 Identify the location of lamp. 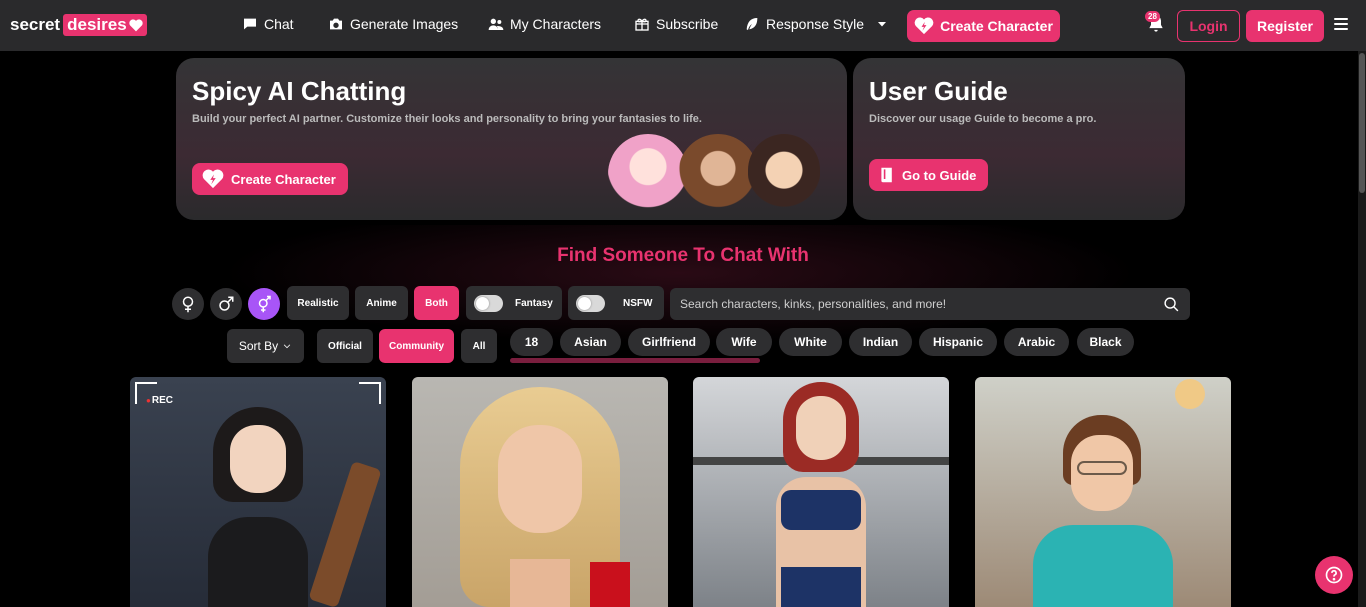
(1190, 394).